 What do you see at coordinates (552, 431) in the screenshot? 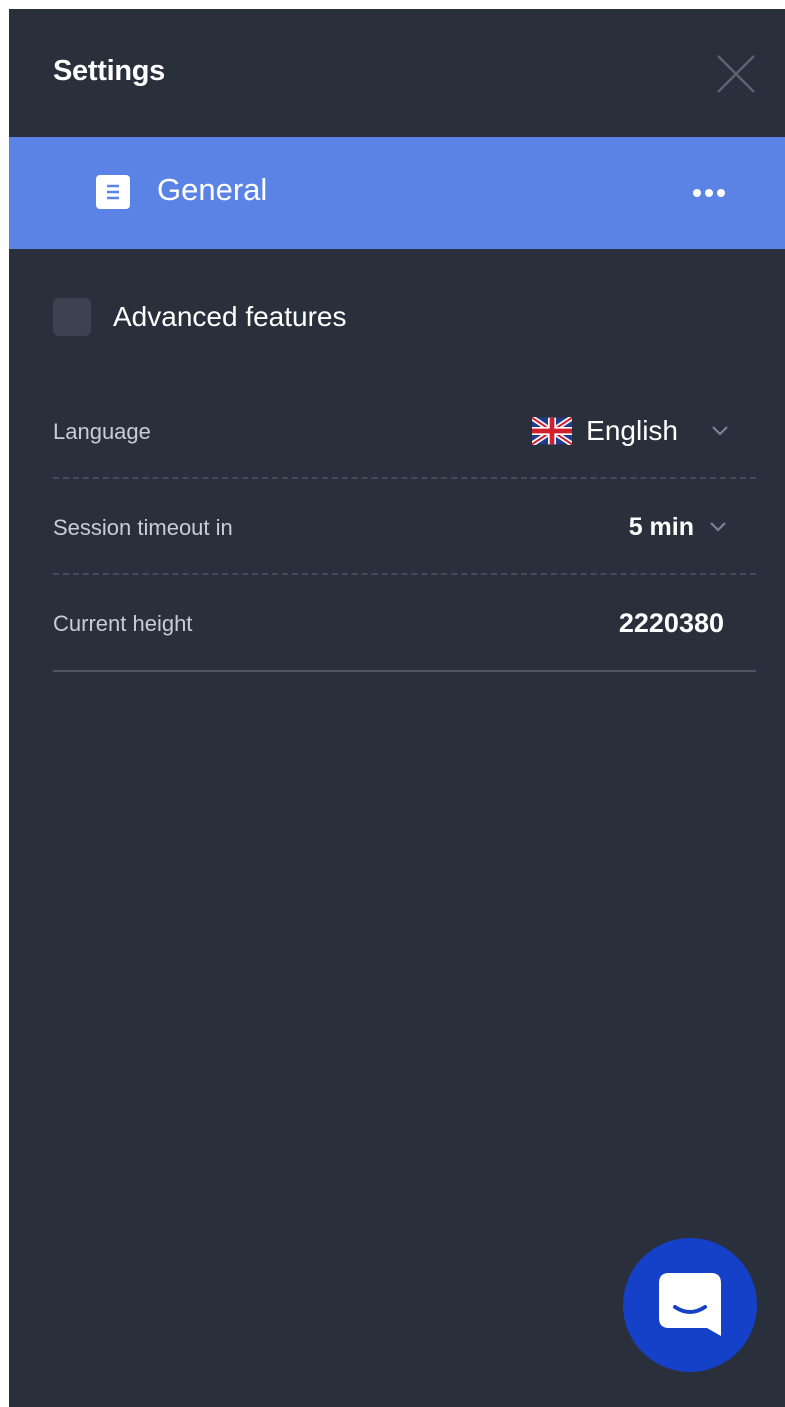
I see `uk-flag-icon` at bounding box center [552, 431].